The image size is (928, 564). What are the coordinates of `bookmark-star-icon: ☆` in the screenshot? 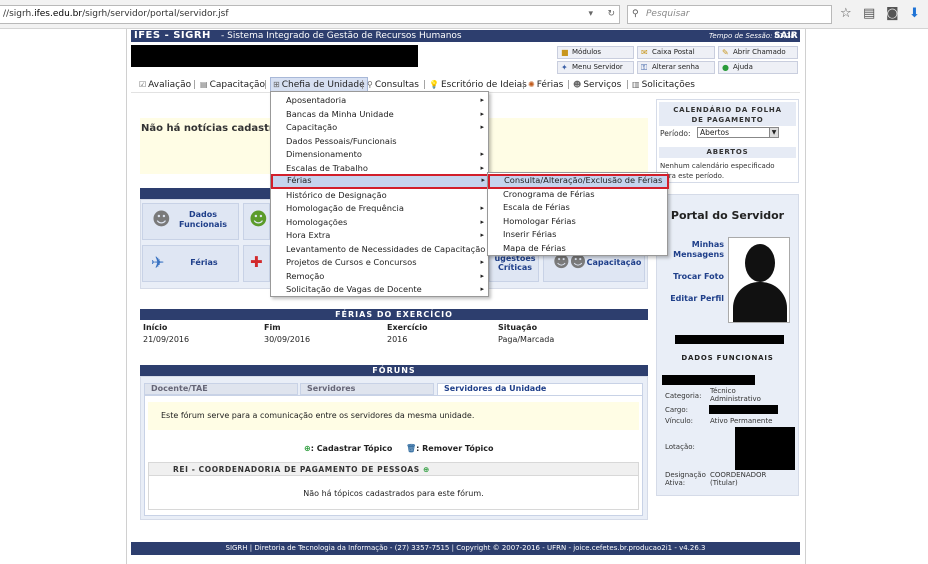 It's located at (846, 14).